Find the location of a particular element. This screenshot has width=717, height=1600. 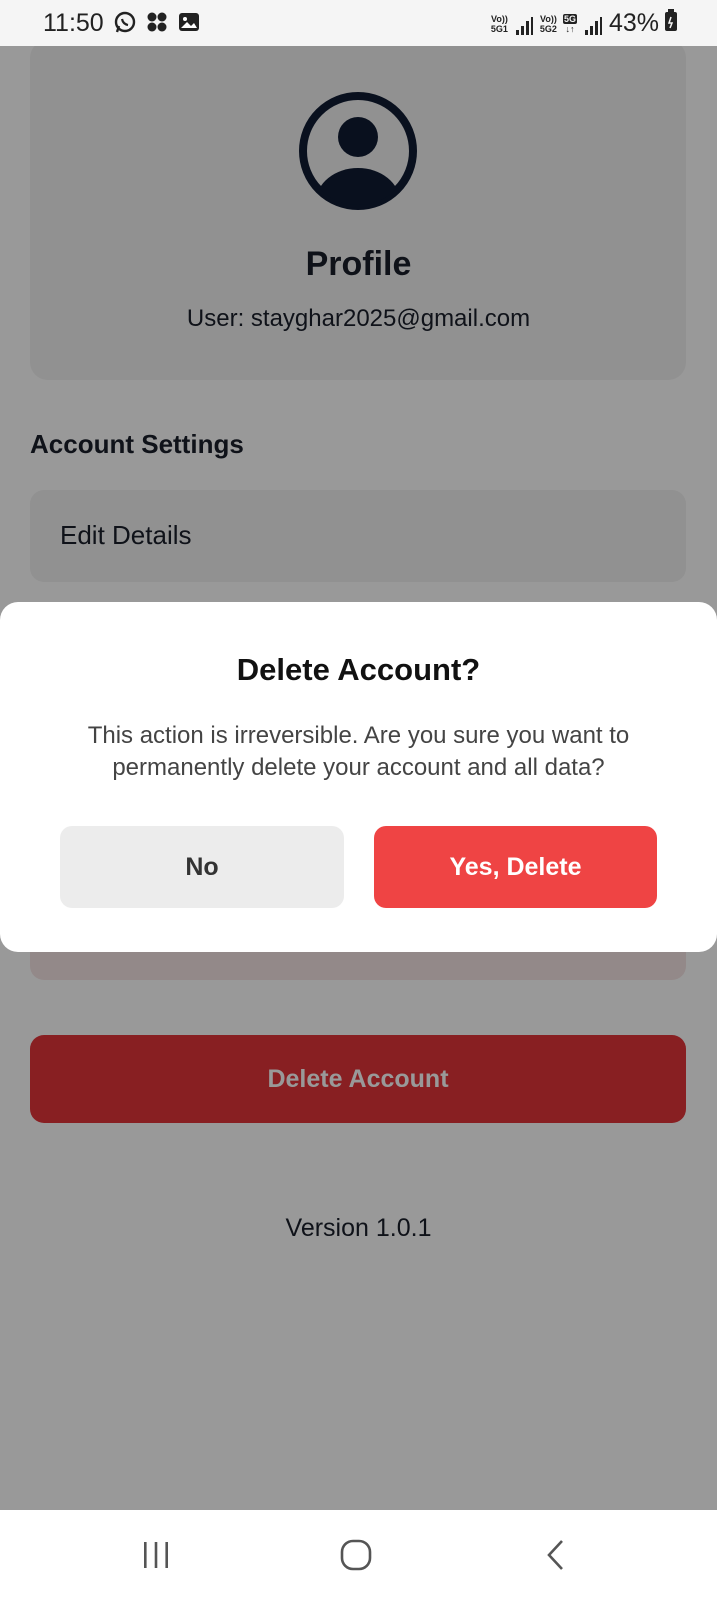

back-icon is located at coordinates (556, 1555).